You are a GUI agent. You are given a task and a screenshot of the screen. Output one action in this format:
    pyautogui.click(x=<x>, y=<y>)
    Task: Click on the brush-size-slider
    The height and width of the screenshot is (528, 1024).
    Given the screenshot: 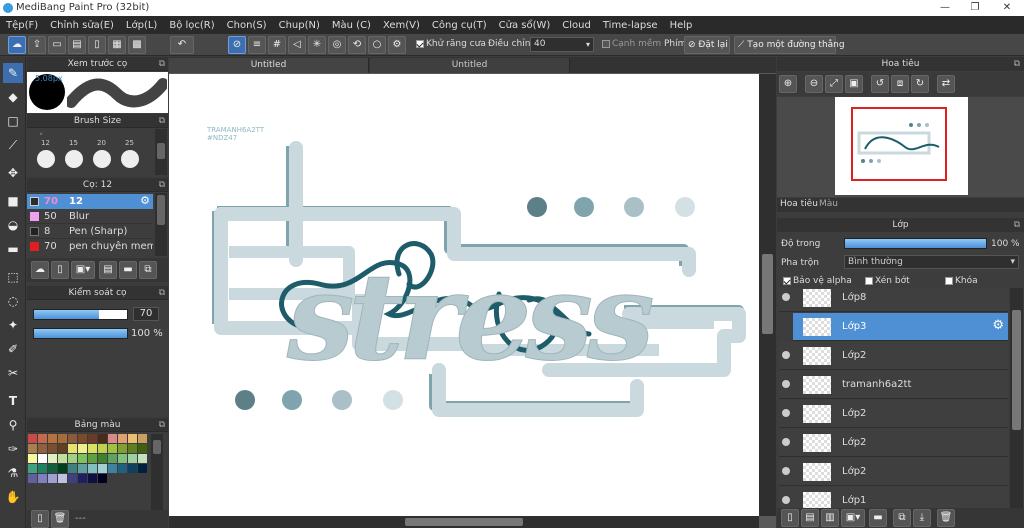 What is the action you would take?
    pyautogui.click(x=80, y=314)
    